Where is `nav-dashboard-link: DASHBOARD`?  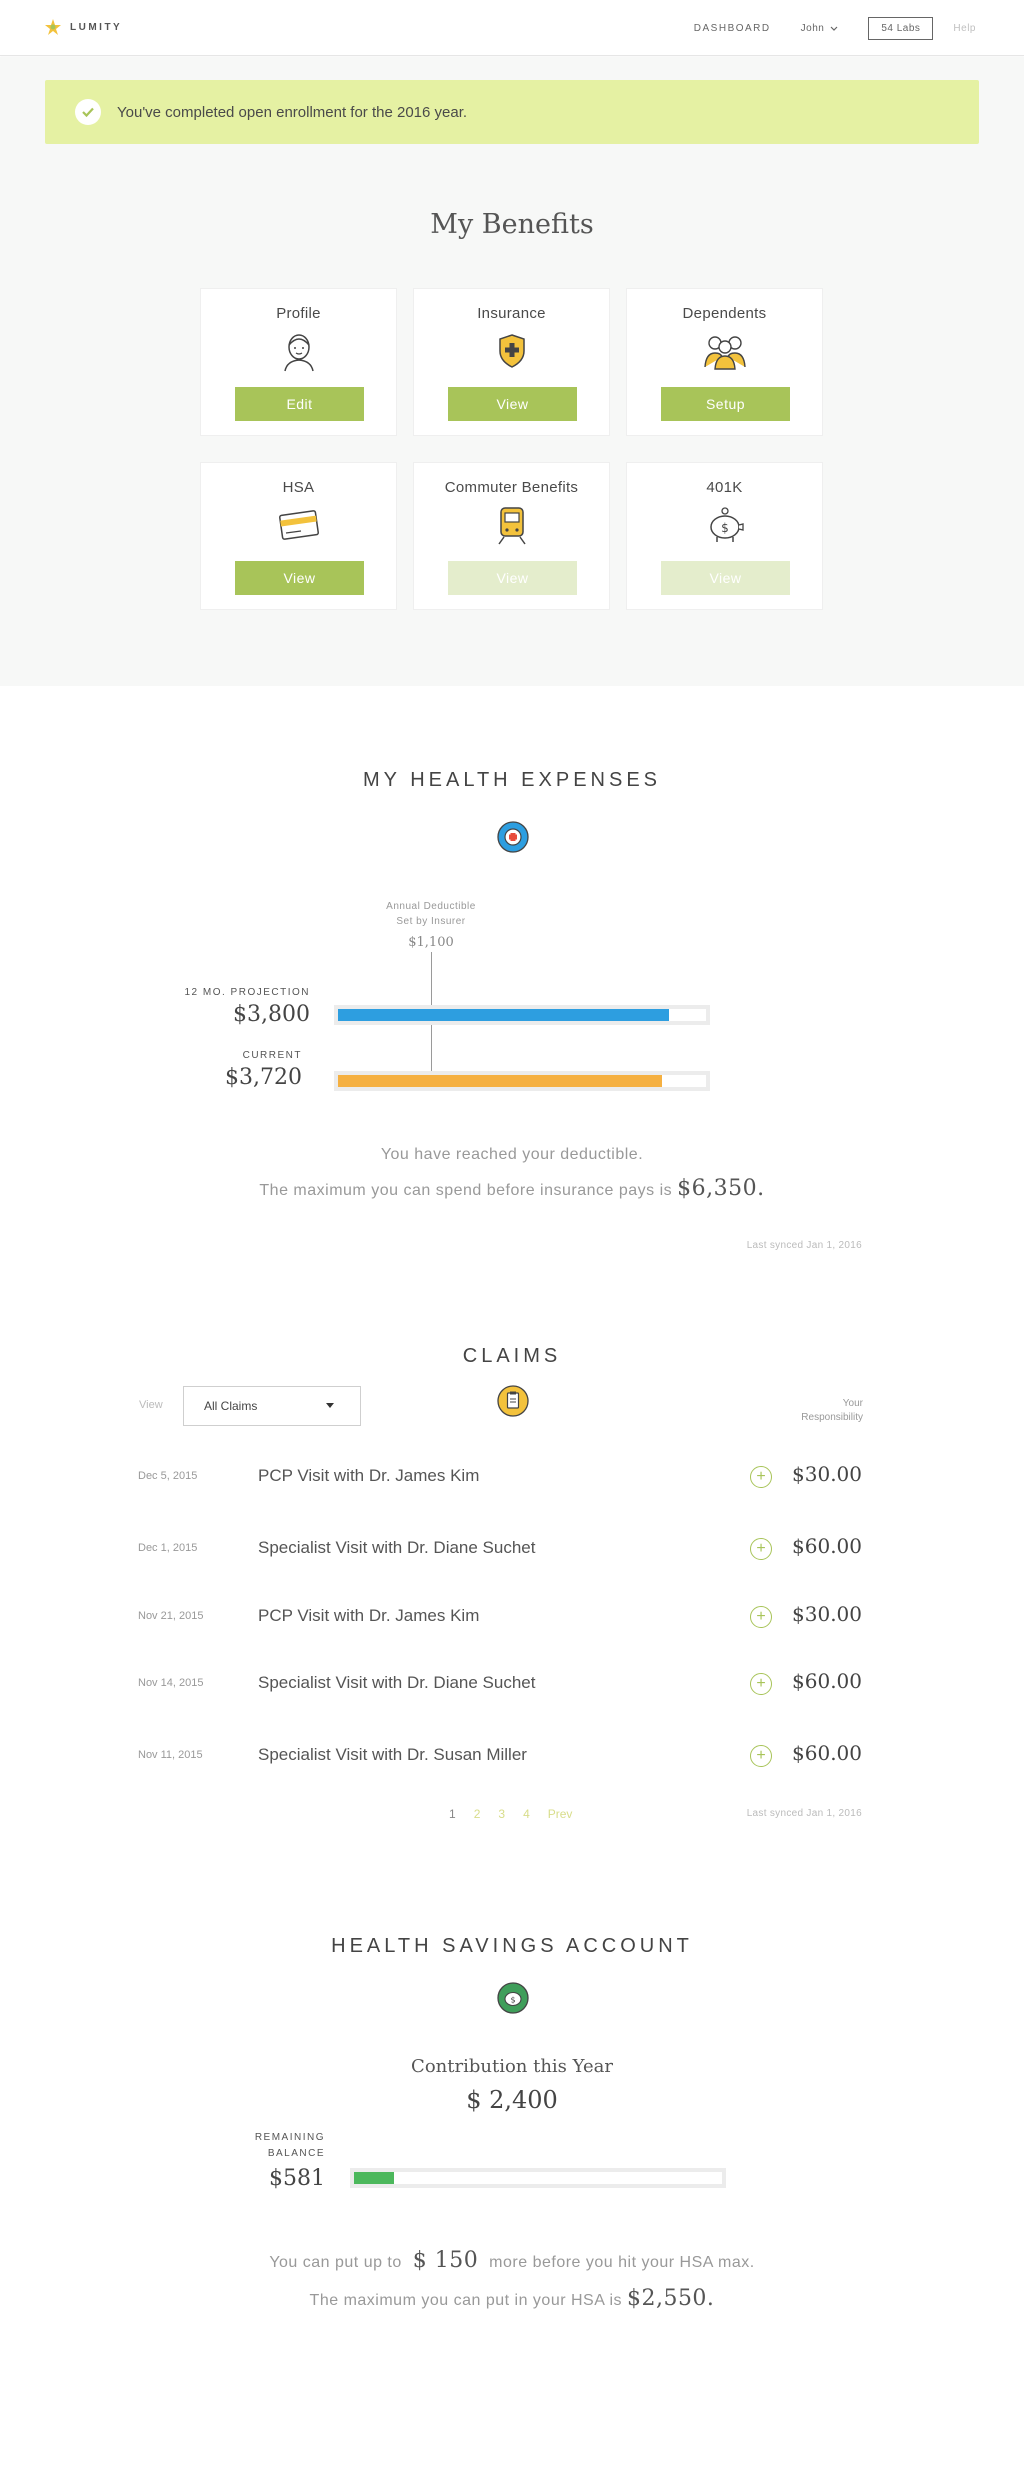 nav-dashboard-link: DASHBOARD is located at coordinates (732, 28).